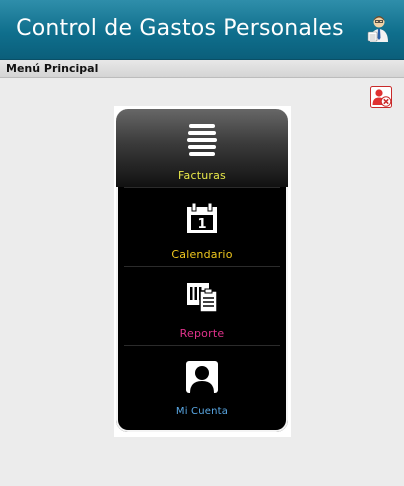  Describe the element at coordinates (52, 68) in the screenshot. I see `section-title: Menú Principal` at that location.